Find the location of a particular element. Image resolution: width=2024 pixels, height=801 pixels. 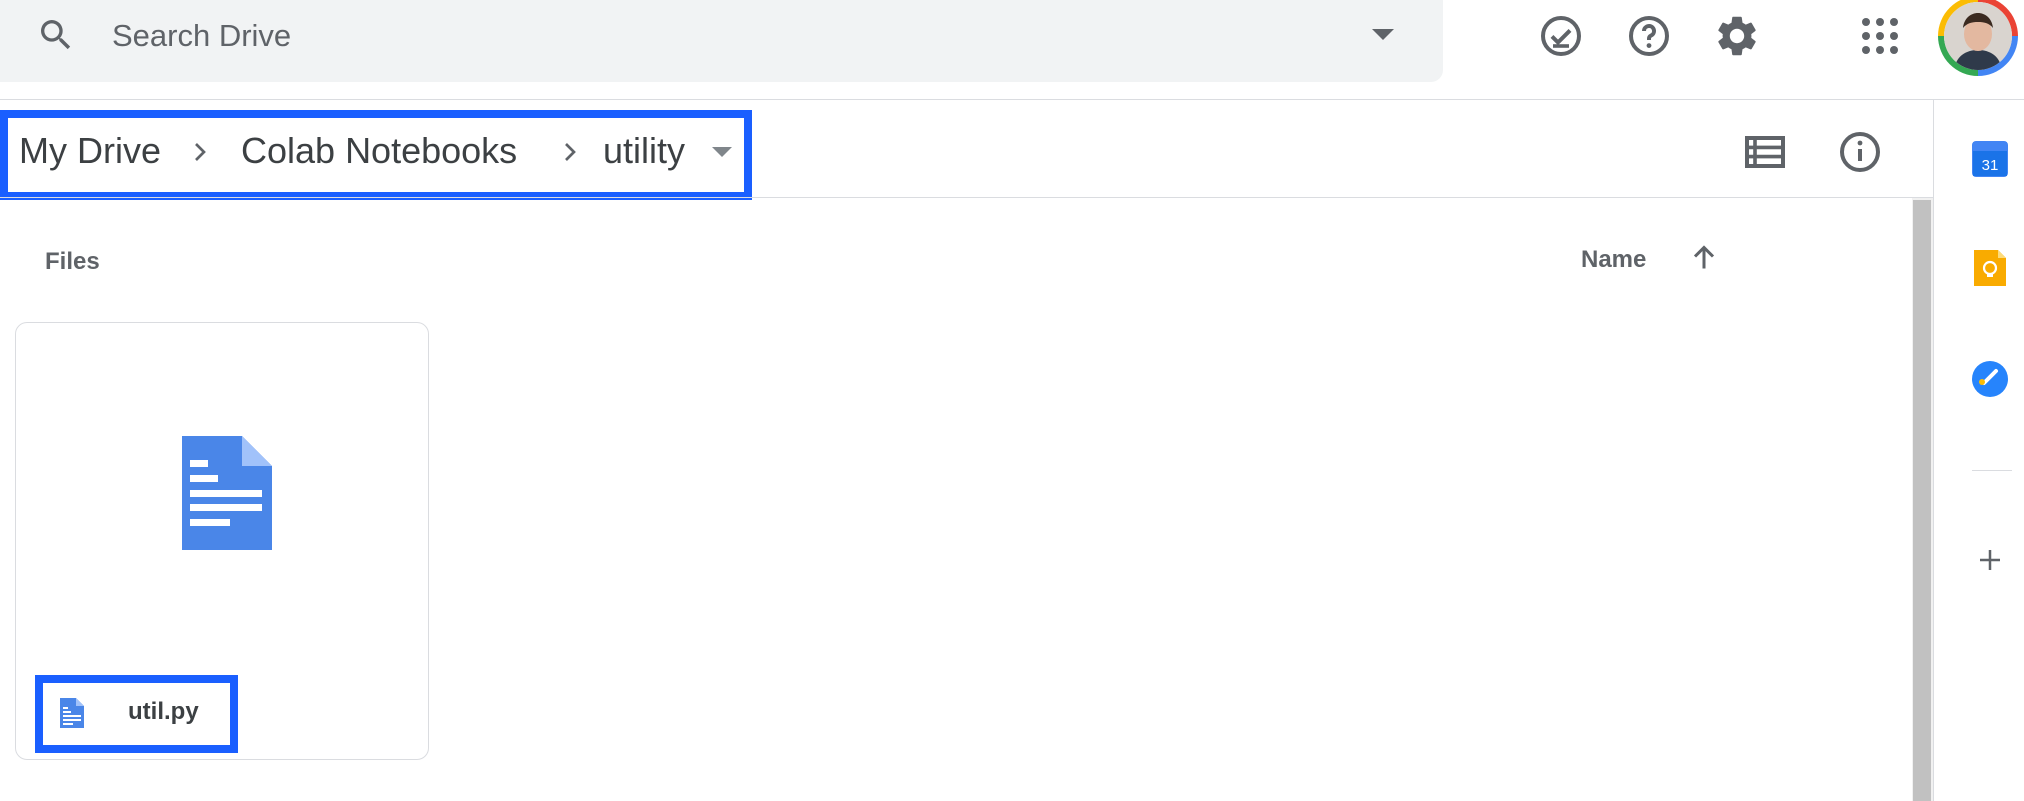

apps-grid-icon is located at coordinates (1880, 36).